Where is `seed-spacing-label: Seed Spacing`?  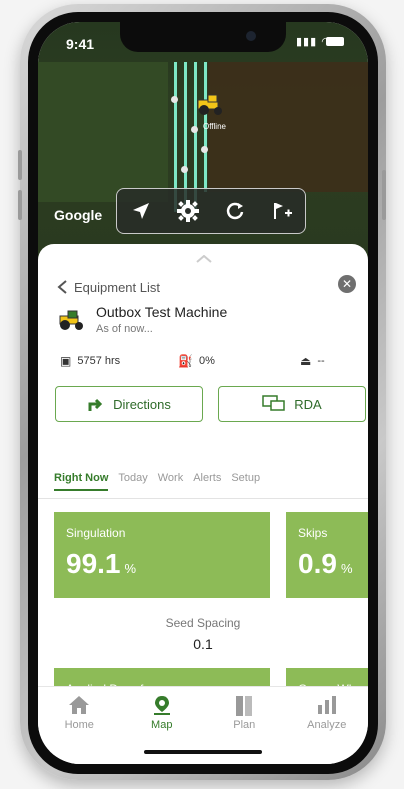
seed-spacing-label: Seed Spacing is located at coordinates (203, 623).